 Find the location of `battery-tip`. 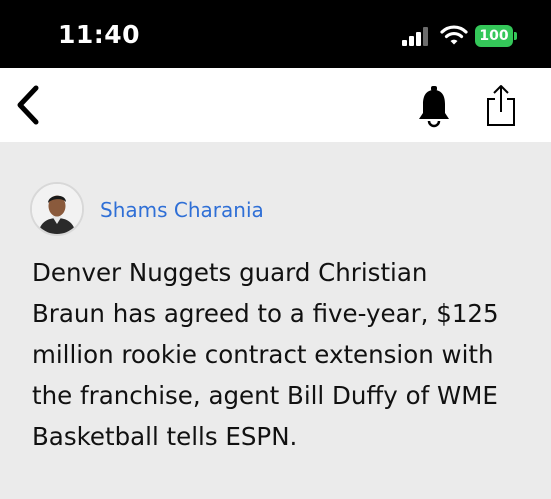

battery-tip is located at coordinates (515, 36).